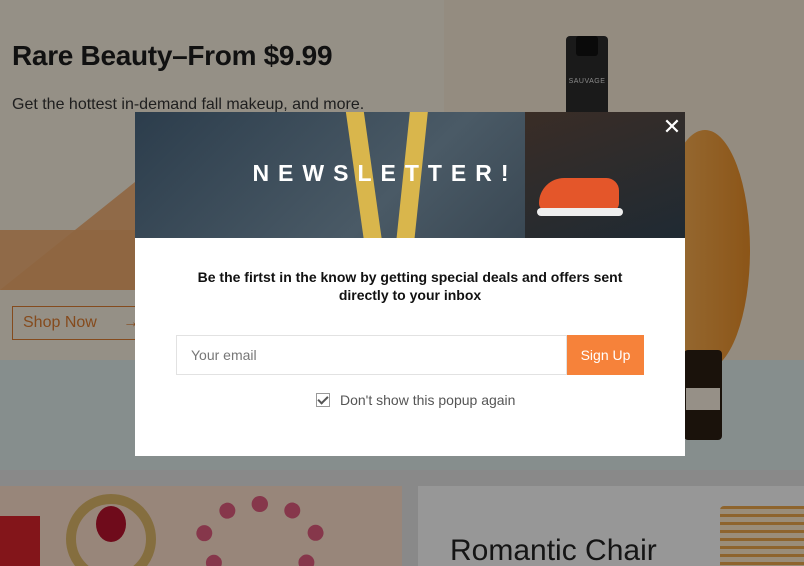  What do you see at coordinates (605, 355) in the screenshot?
I see `sign-up-button: Sign Up` at bounding box center [605, 355].